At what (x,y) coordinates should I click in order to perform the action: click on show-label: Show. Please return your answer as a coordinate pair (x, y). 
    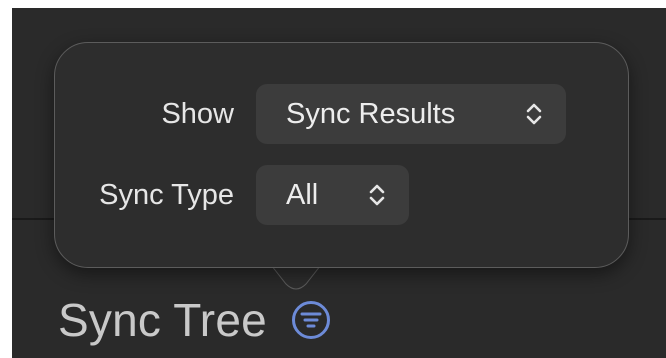
    Looking at the image, I should click on (197, 113).